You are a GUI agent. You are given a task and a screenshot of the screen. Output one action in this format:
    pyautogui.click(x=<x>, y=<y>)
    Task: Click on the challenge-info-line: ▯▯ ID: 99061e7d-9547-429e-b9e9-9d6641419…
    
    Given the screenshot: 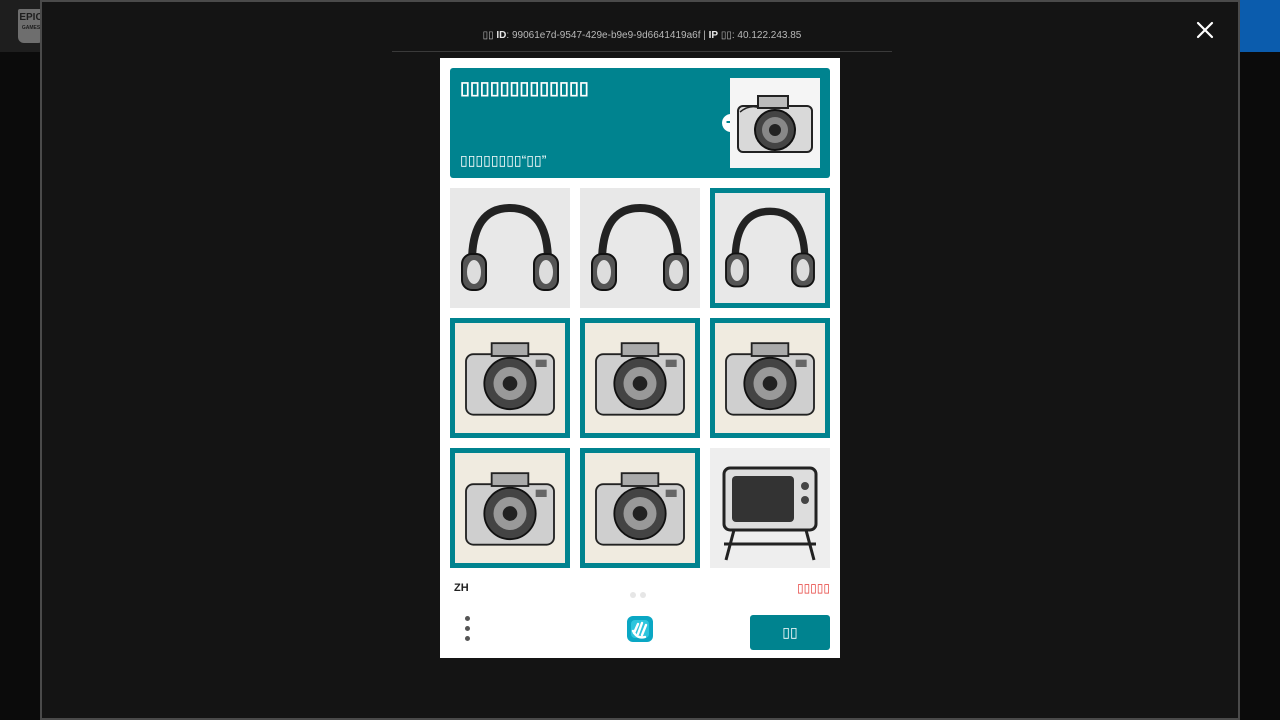 What is the action you would take?
    pyautogui.click(x=642, y=35)
    